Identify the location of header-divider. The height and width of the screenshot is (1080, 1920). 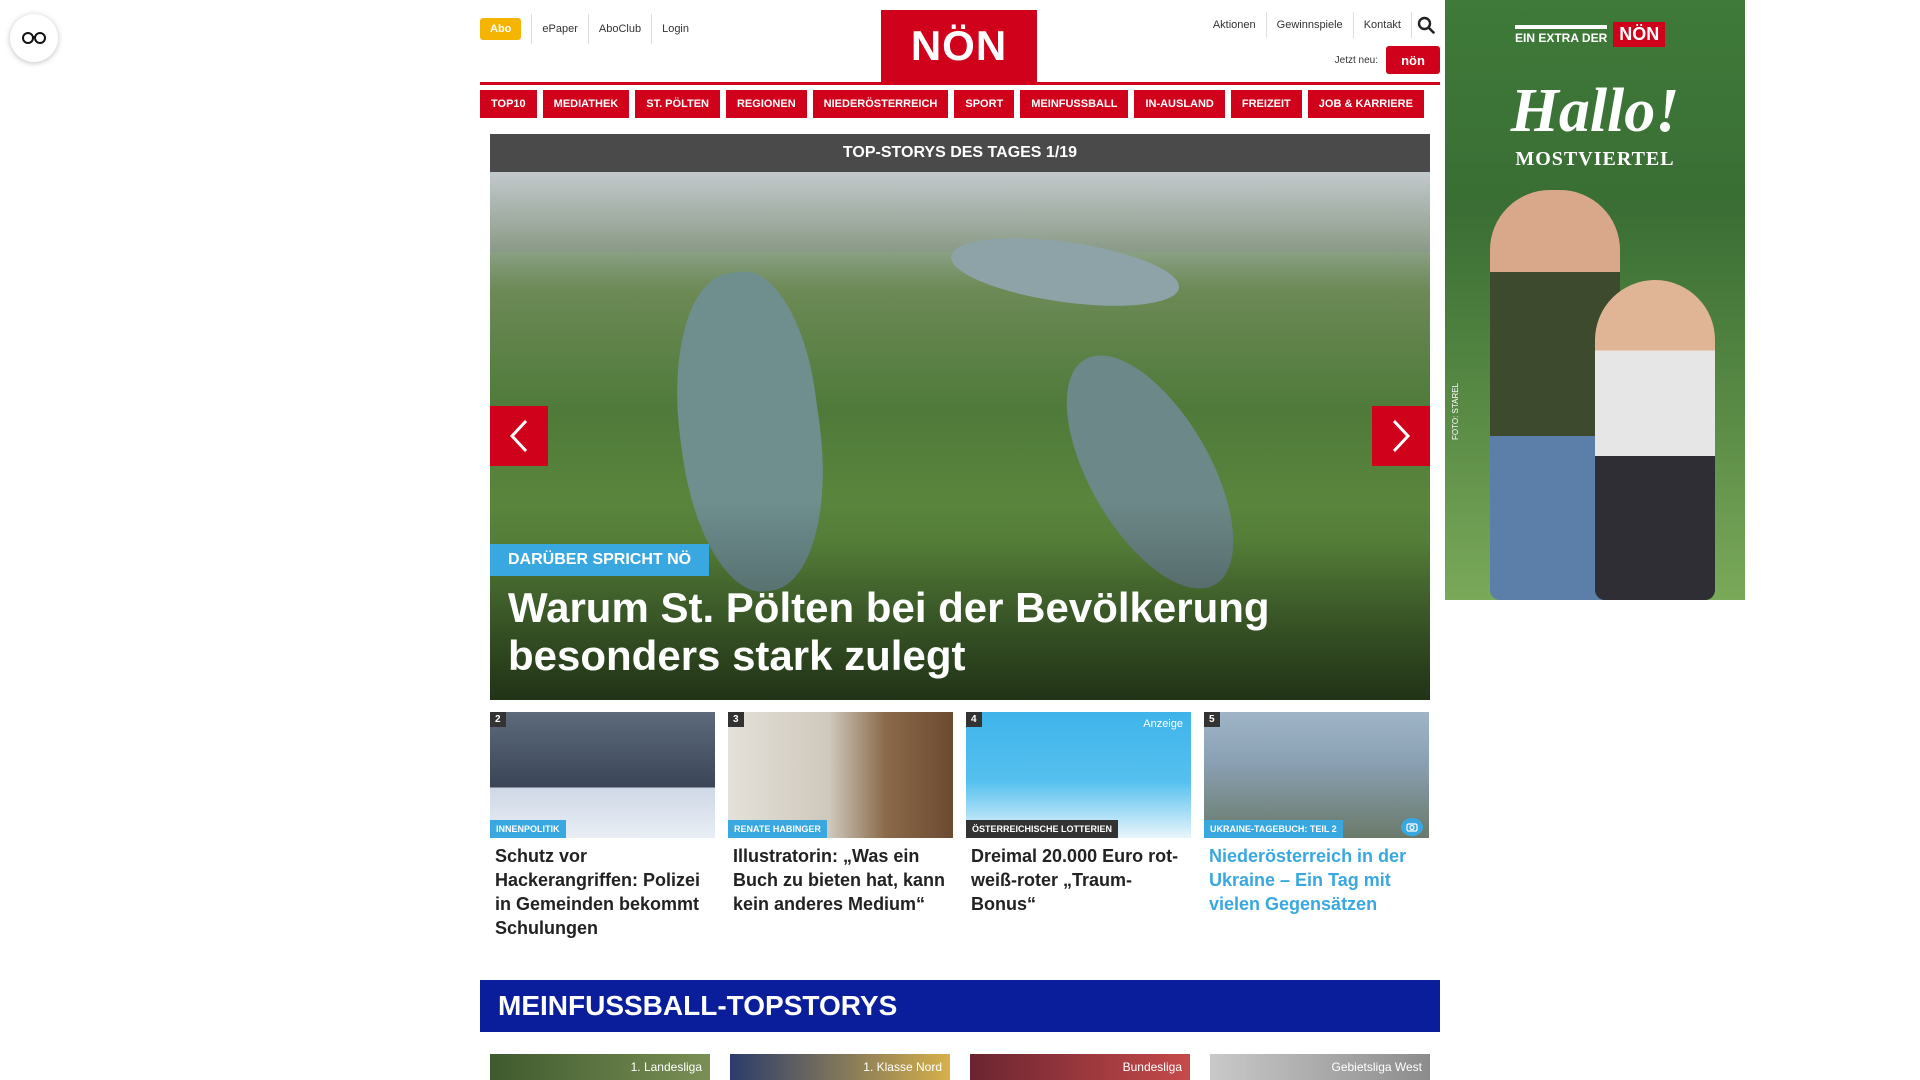
(960, 83).